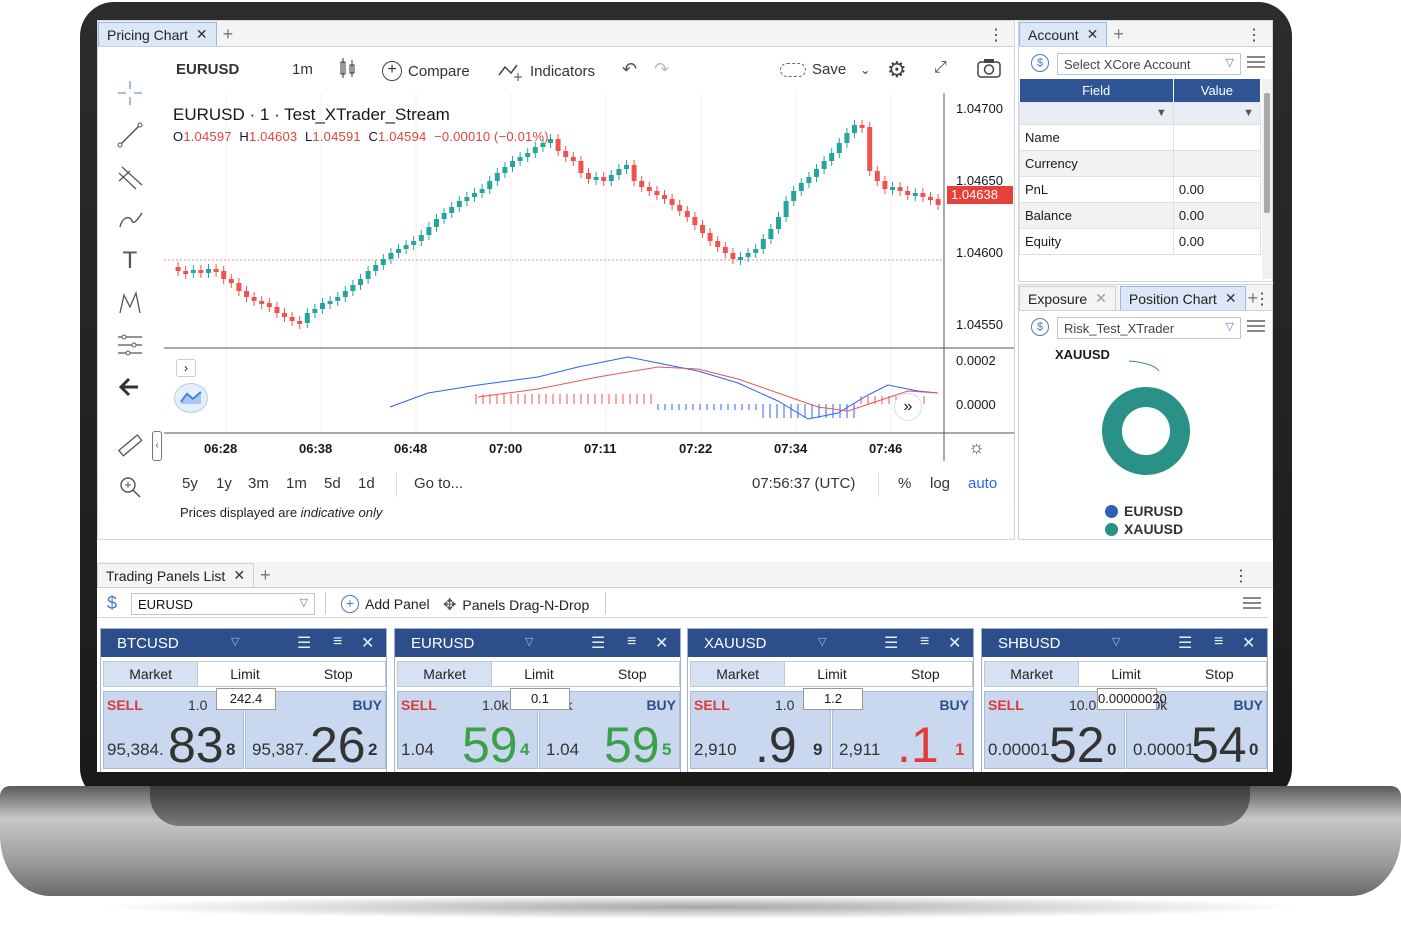 The image size is (1401, 934). I want to click on amount-input: 0.1, so click(540, 699).